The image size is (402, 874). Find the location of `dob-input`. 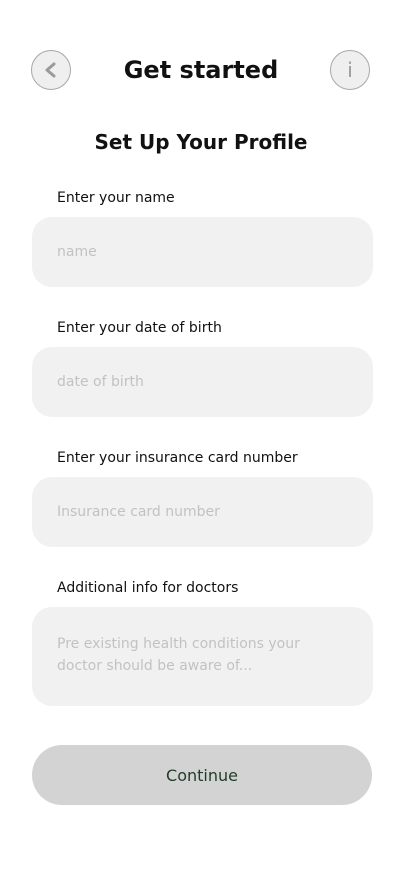

dob-input is located at coordinates (202, 382).